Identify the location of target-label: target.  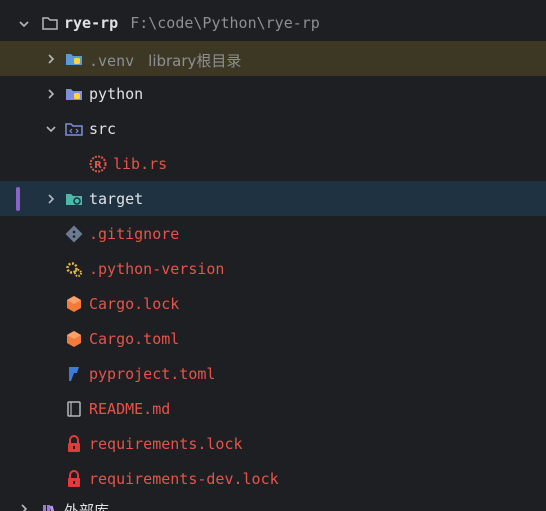
(116, 199).